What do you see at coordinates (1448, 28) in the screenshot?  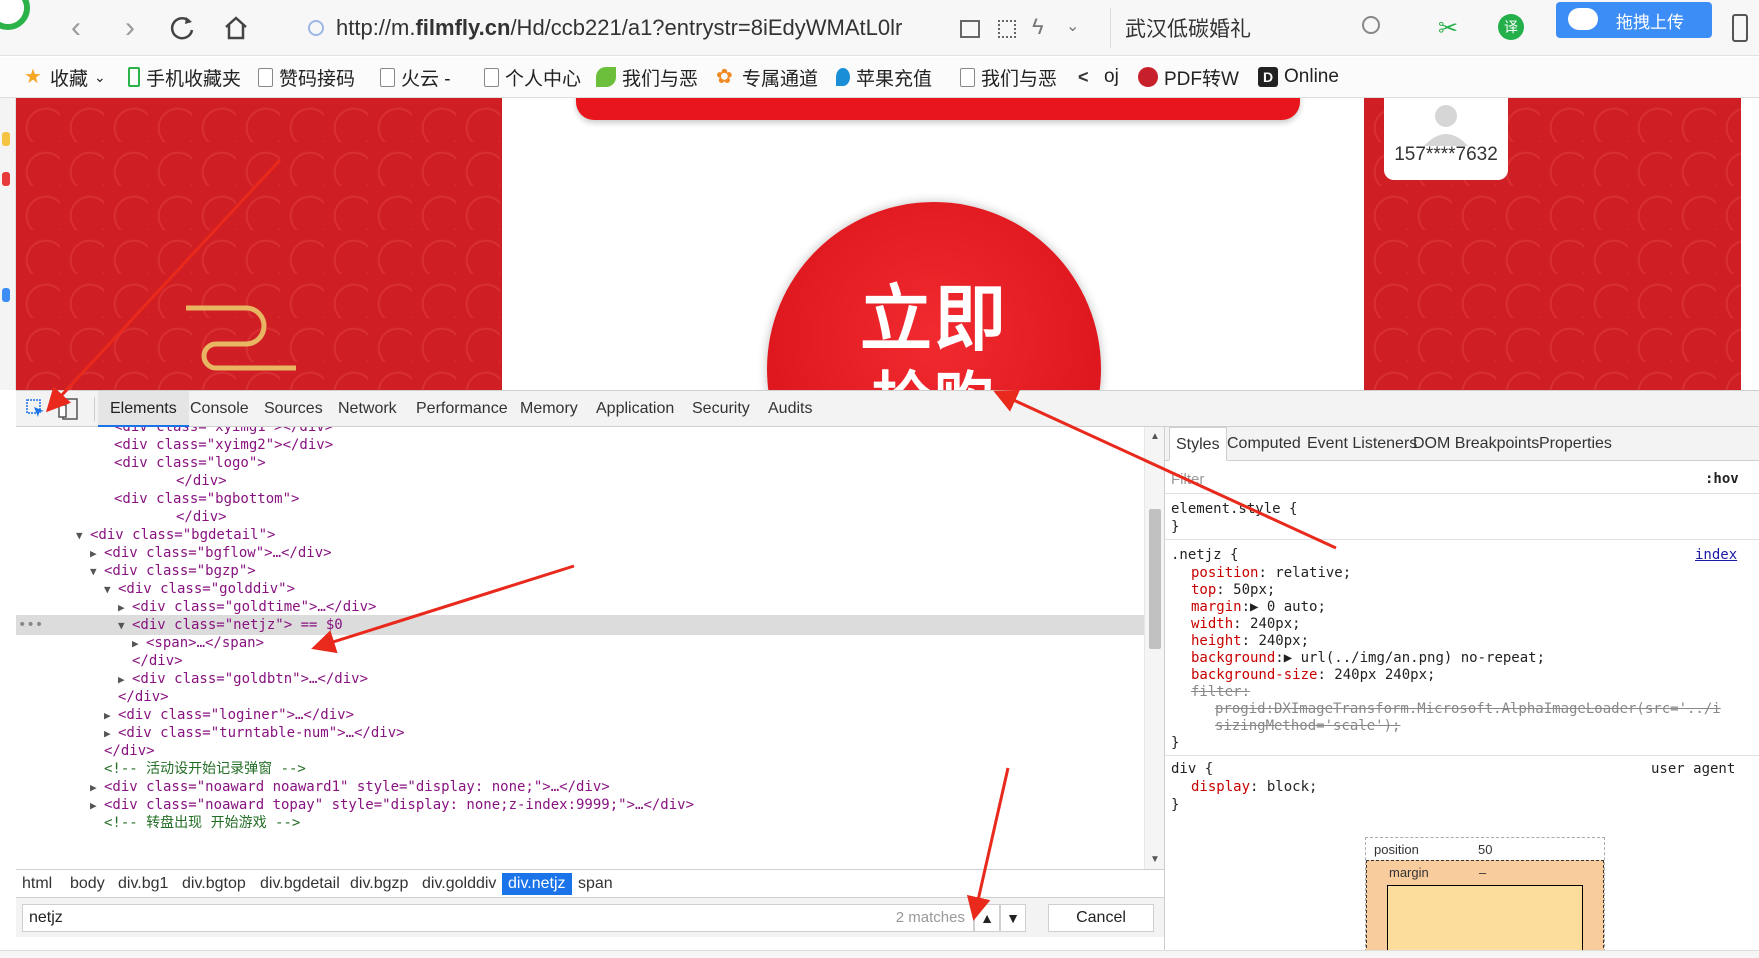 I see `scissors-icon: ✂` at bounding box center [1448, 28].